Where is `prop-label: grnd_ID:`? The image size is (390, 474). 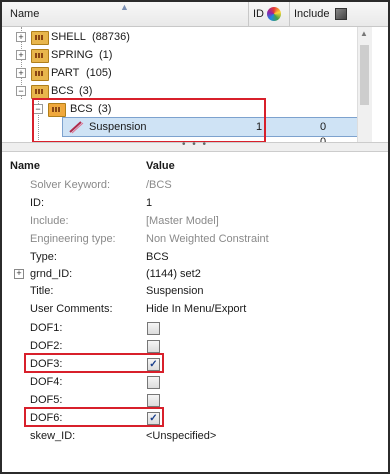
prop-label: grnd_ID: is located at coordinates (51, 274).